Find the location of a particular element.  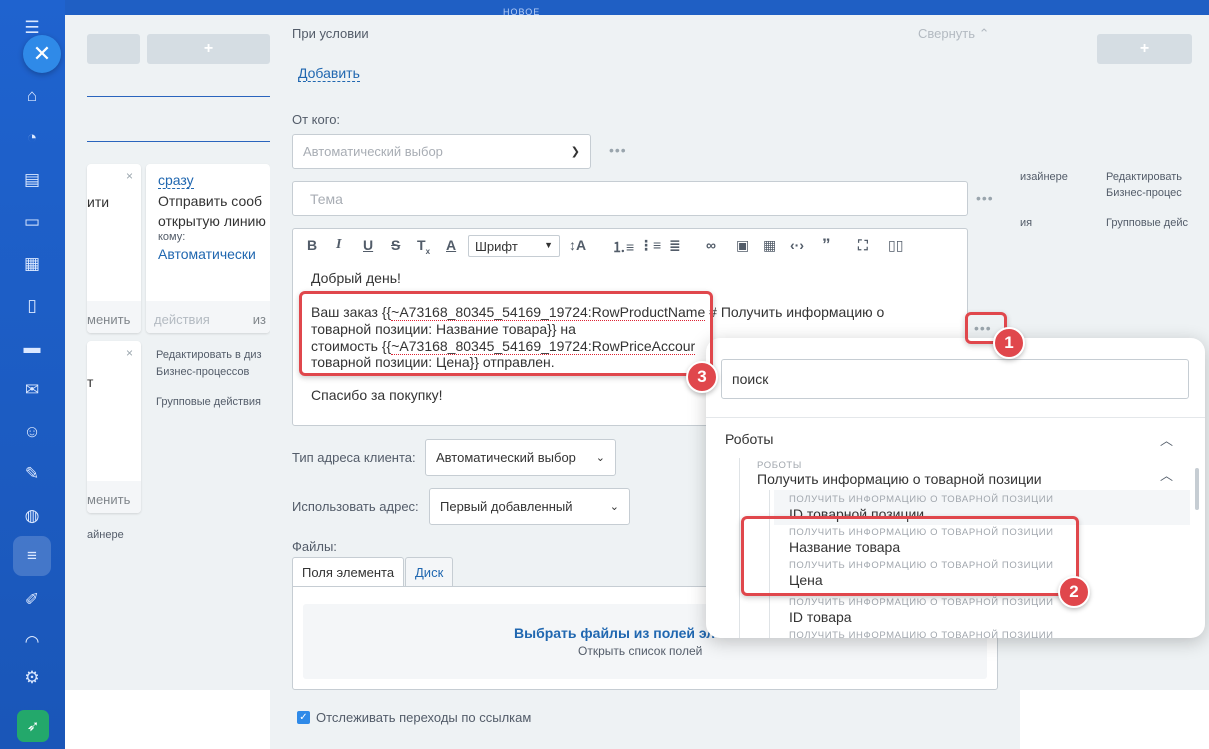

underline-icon: U is located at coordinates (368, 245).